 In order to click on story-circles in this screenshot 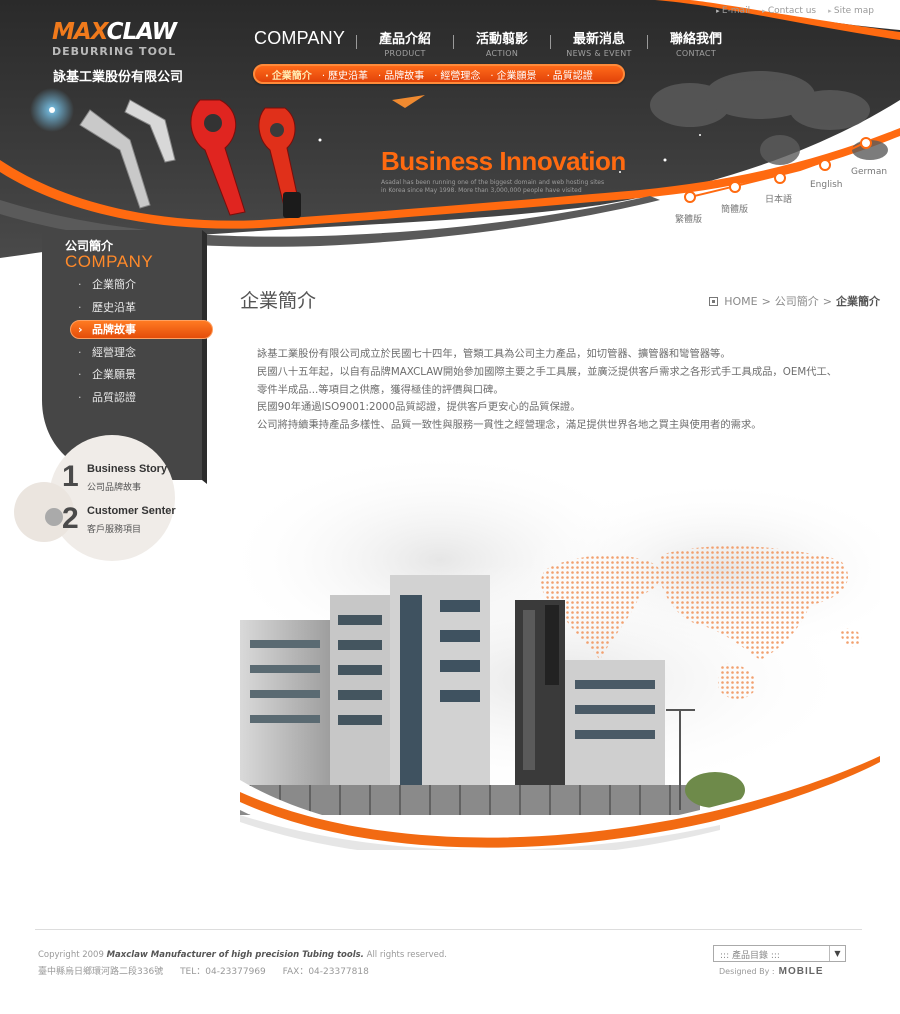, I will do `click(94, 498)`.